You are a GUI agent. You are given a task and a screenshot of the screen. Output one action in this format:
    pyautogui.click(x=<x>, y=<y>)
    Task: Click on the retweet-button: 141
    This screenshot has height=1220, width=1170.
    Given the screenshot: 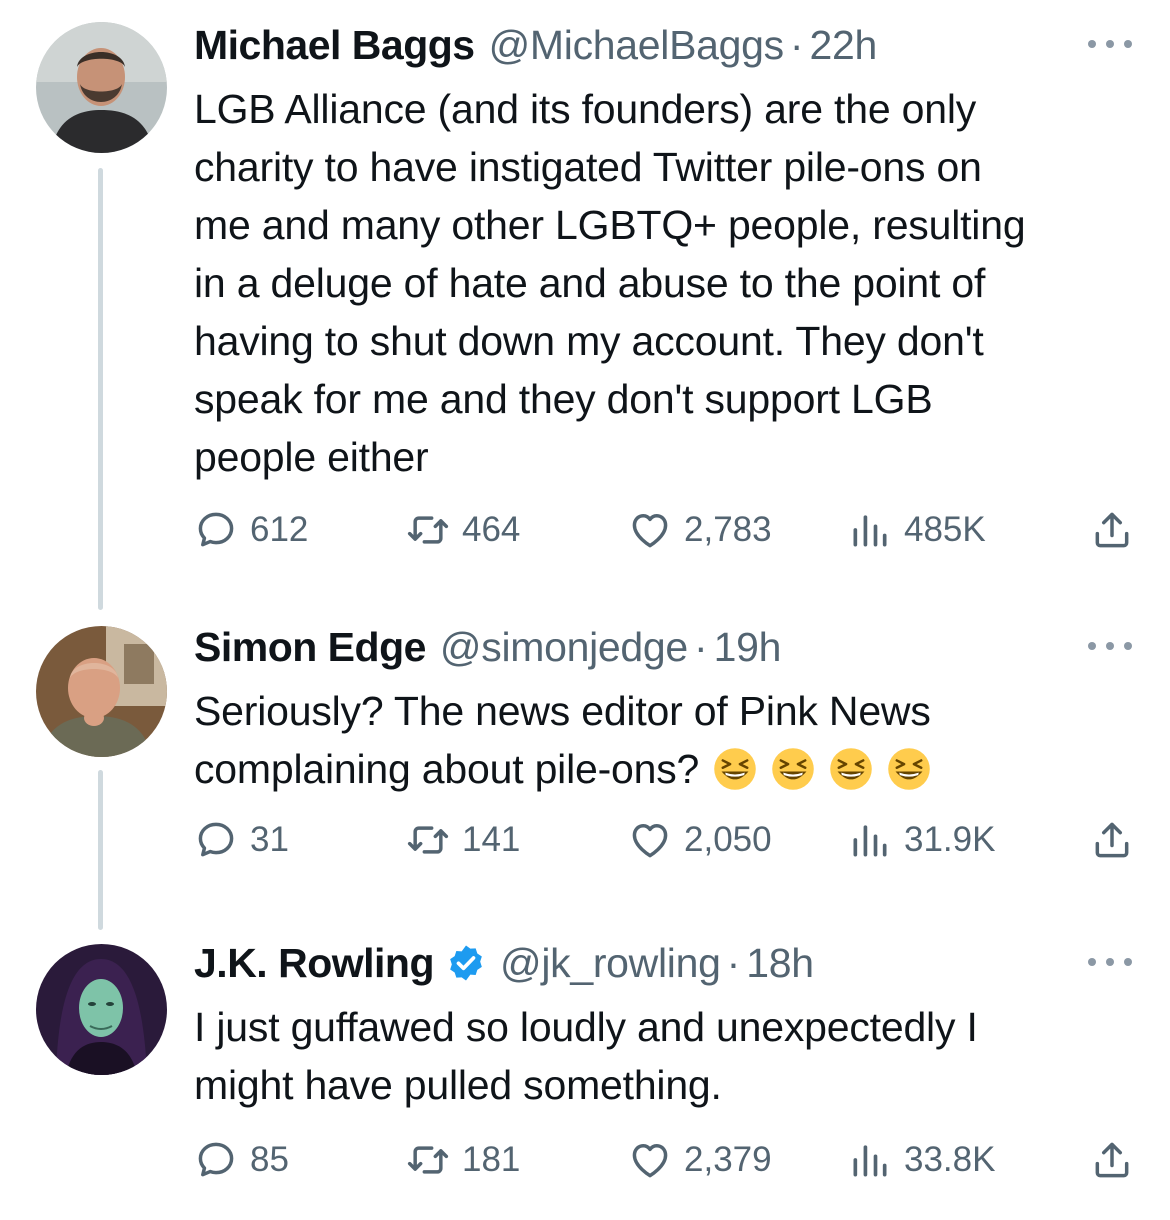 What is the action you would take?
    pyautogui.click(x=463, y=840)
    